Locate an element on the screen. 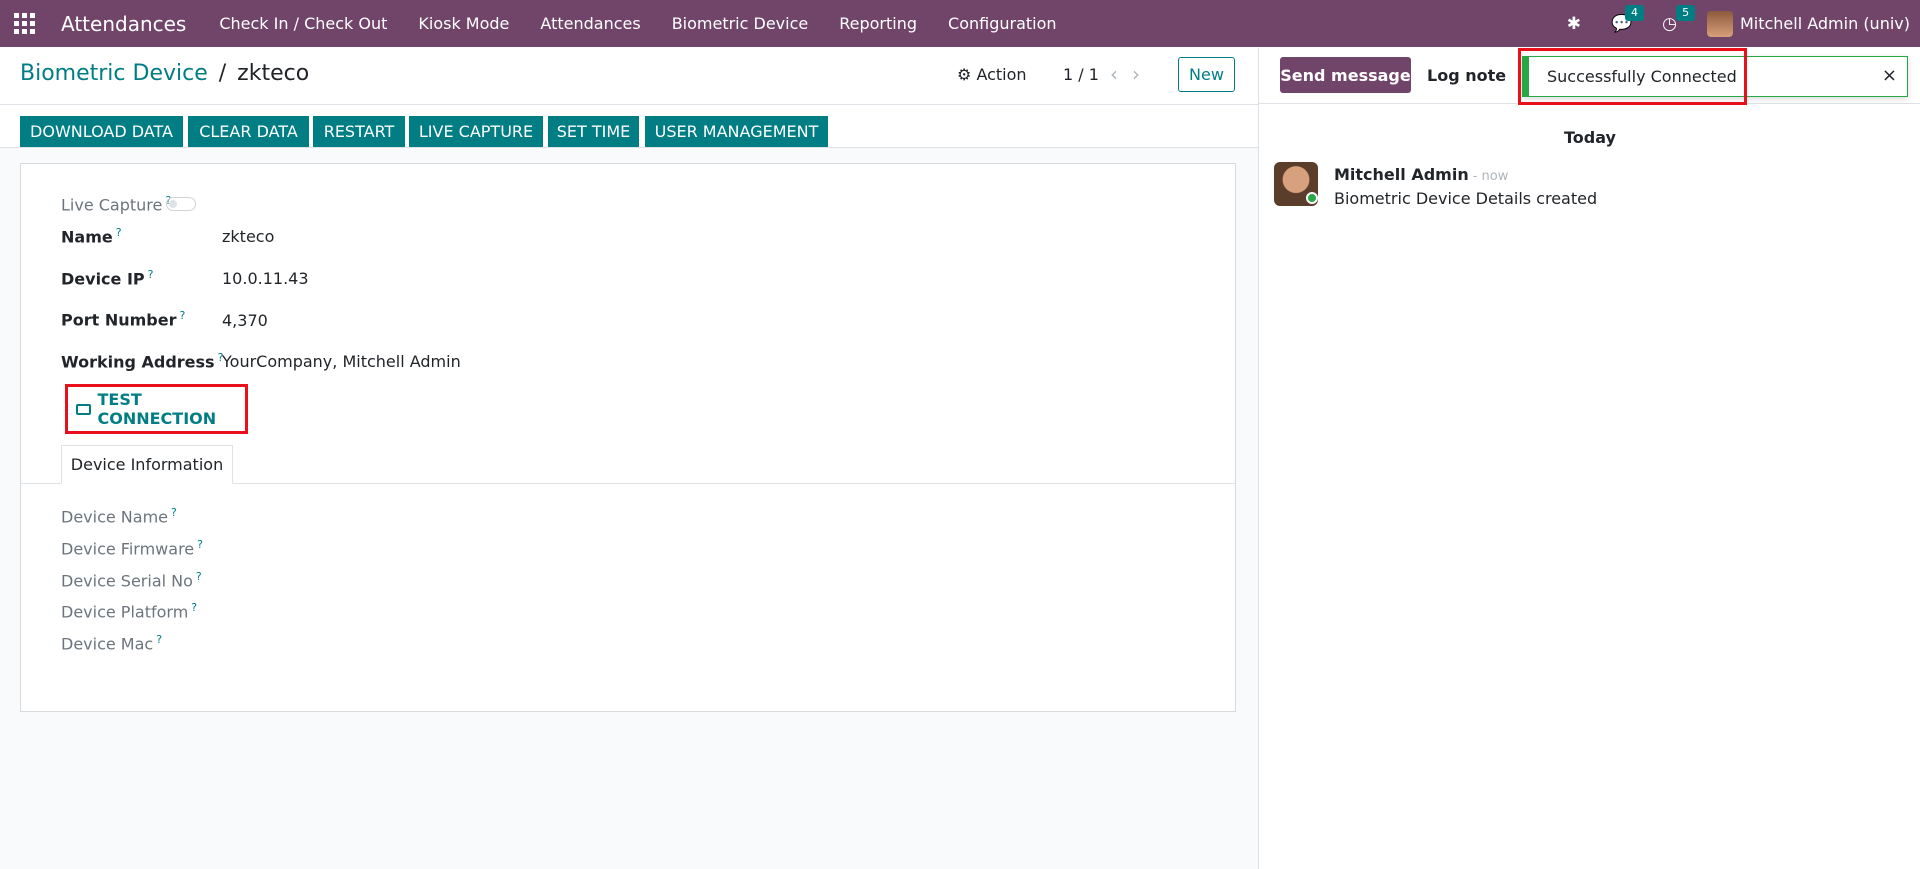 The height and width of the screenshot is (869, 1920). author-name: Mitchell Admin is located at coordinates (1401, 174).